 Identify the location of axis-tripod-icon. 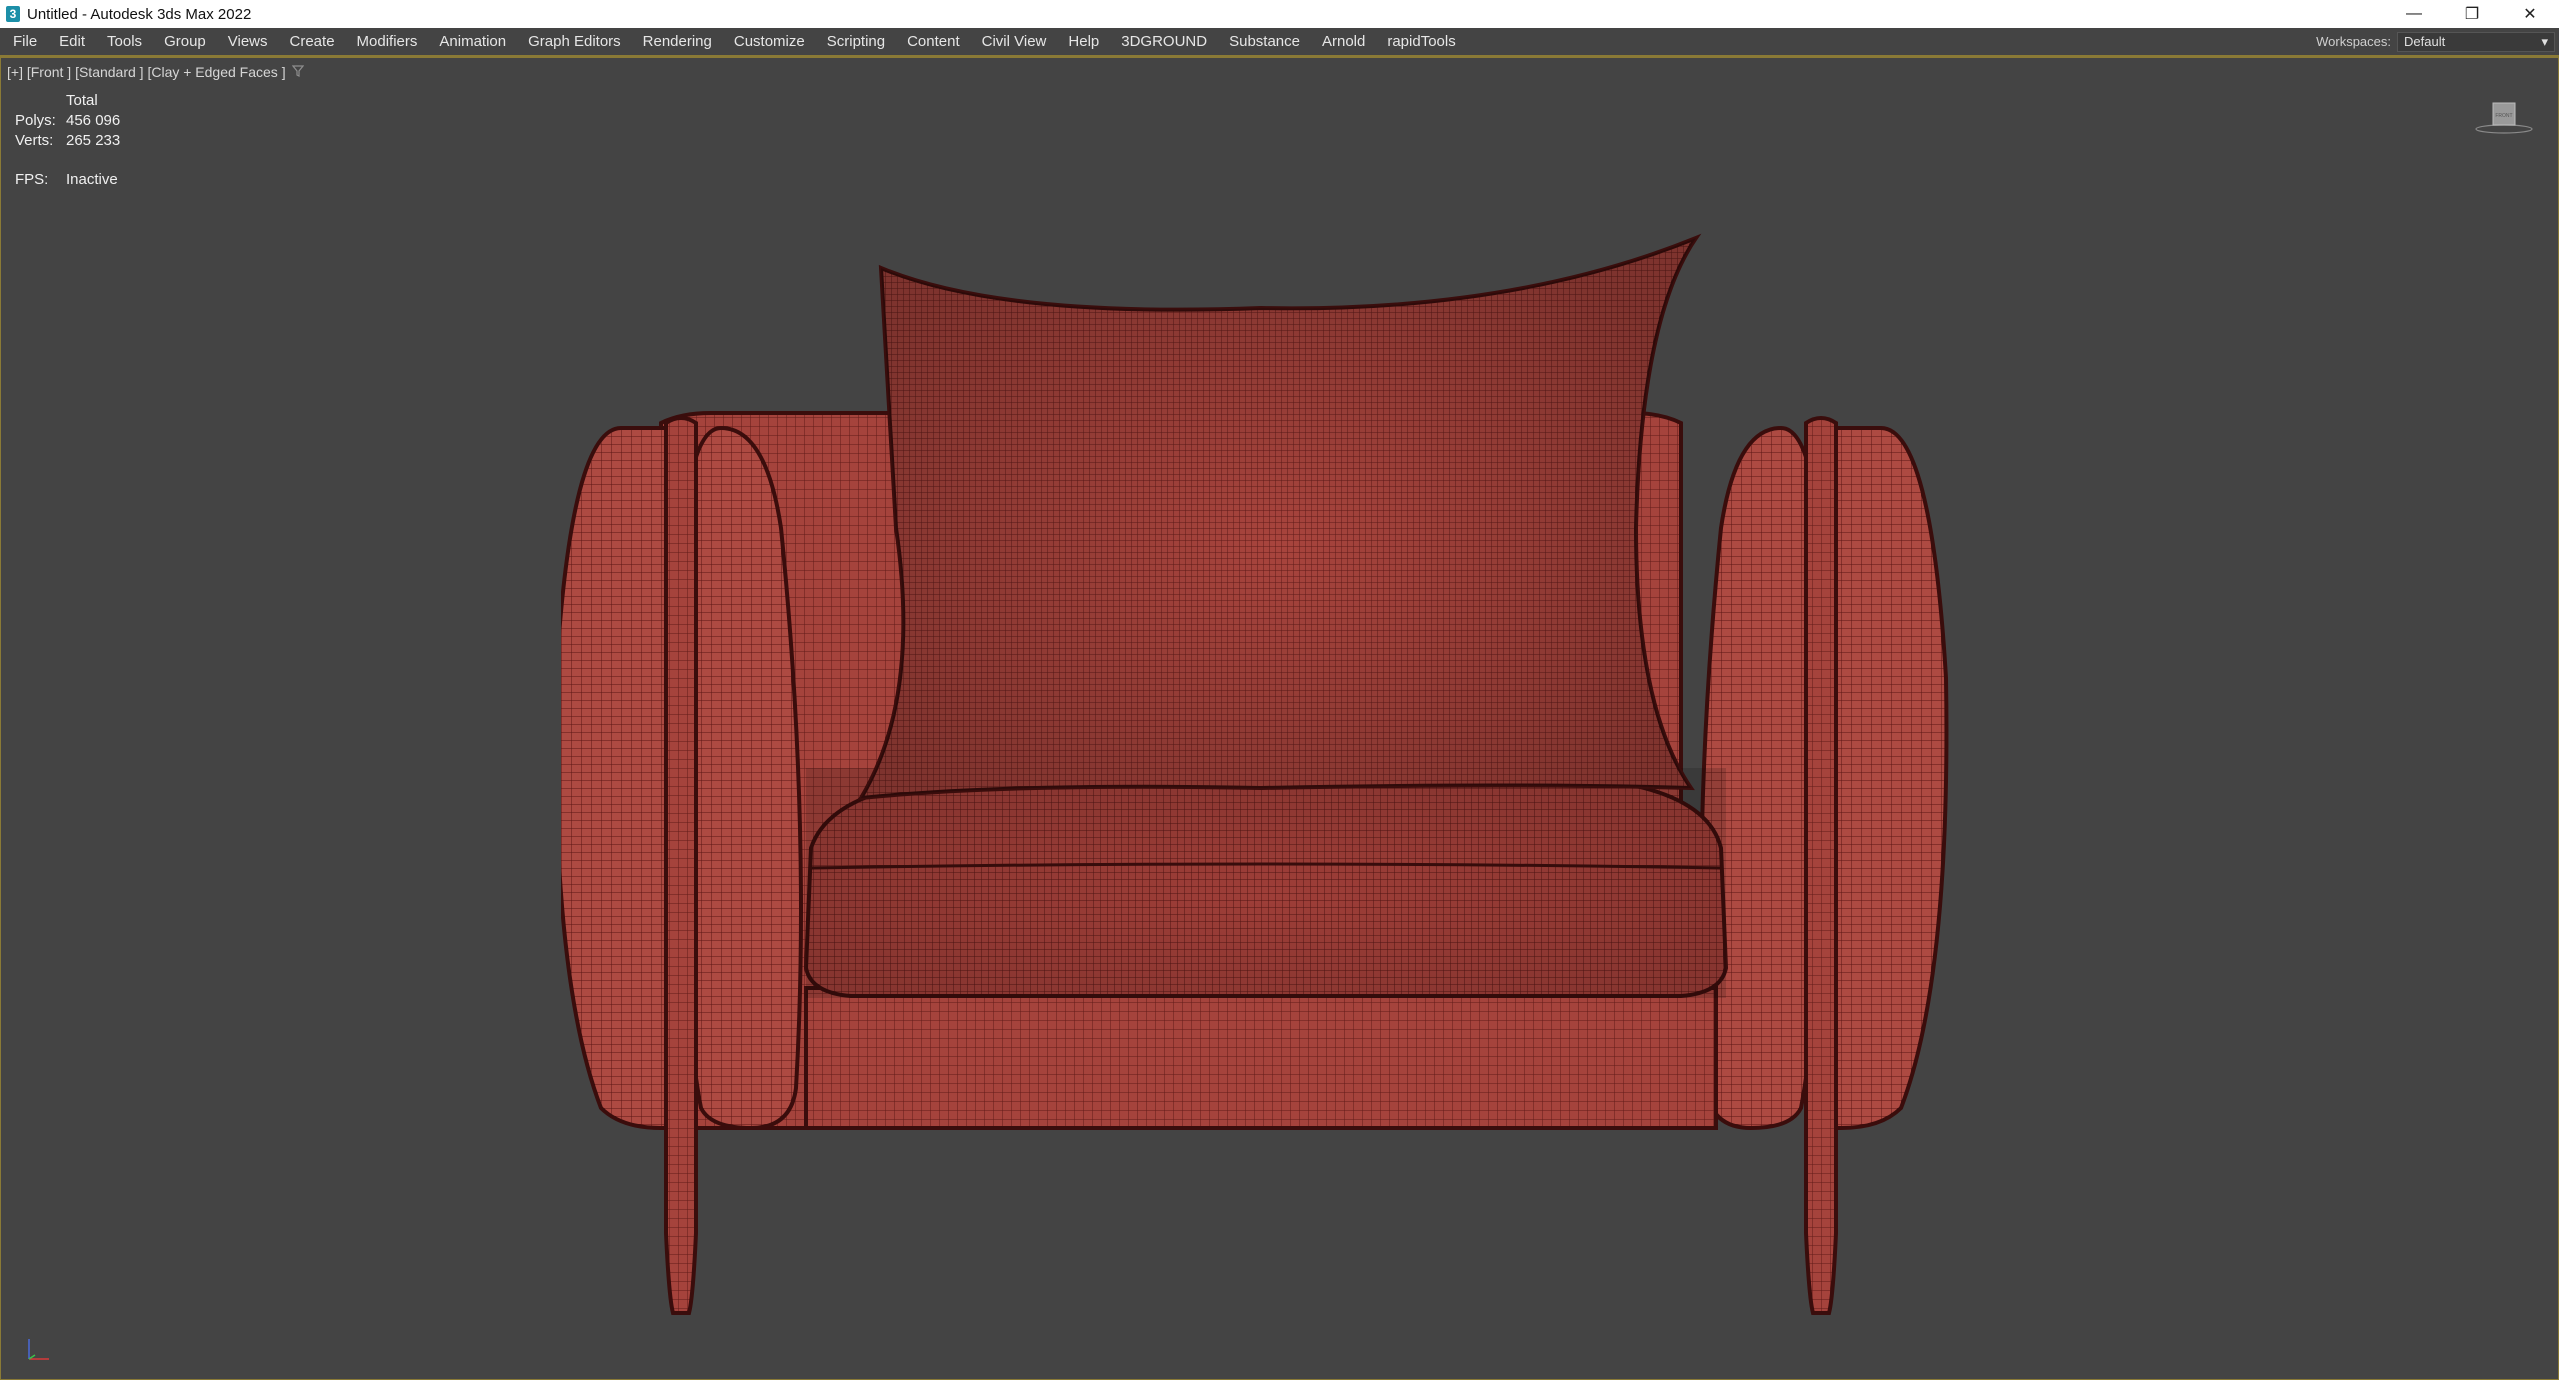
(38, 1349).